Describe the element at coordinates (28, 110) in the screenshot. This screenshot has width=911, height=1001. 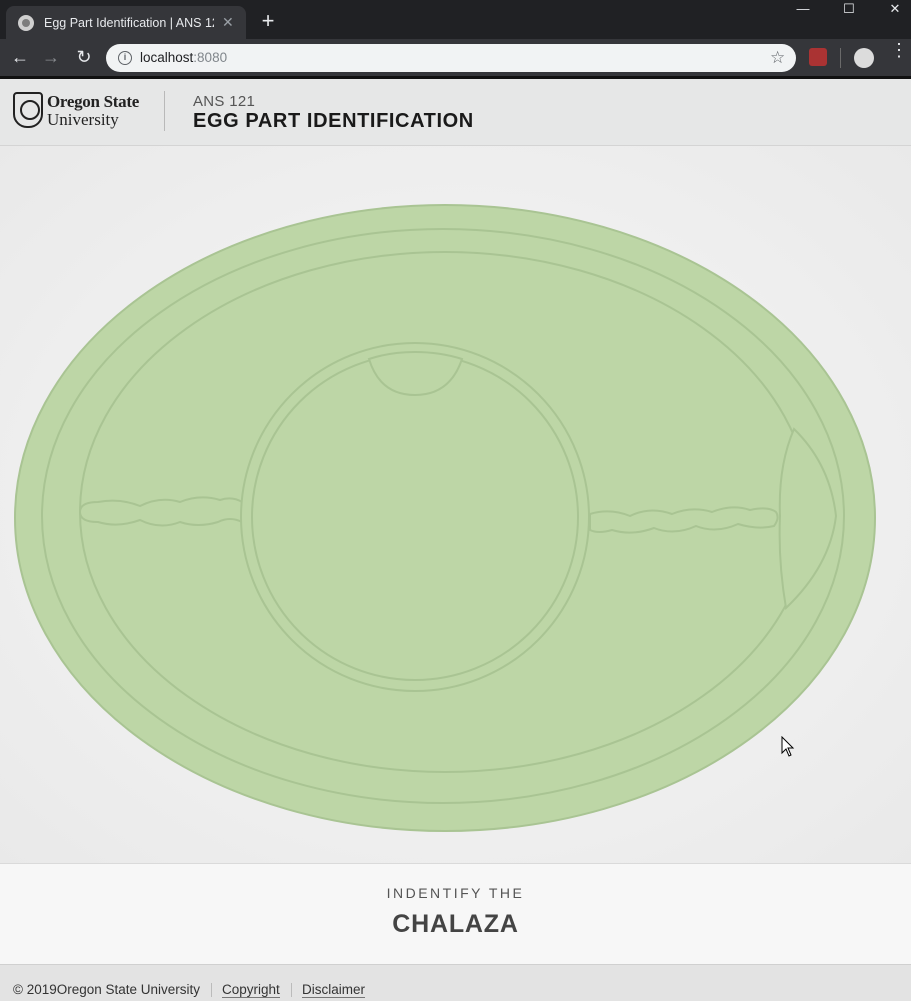
I see `osu-shield-icon` at that location.